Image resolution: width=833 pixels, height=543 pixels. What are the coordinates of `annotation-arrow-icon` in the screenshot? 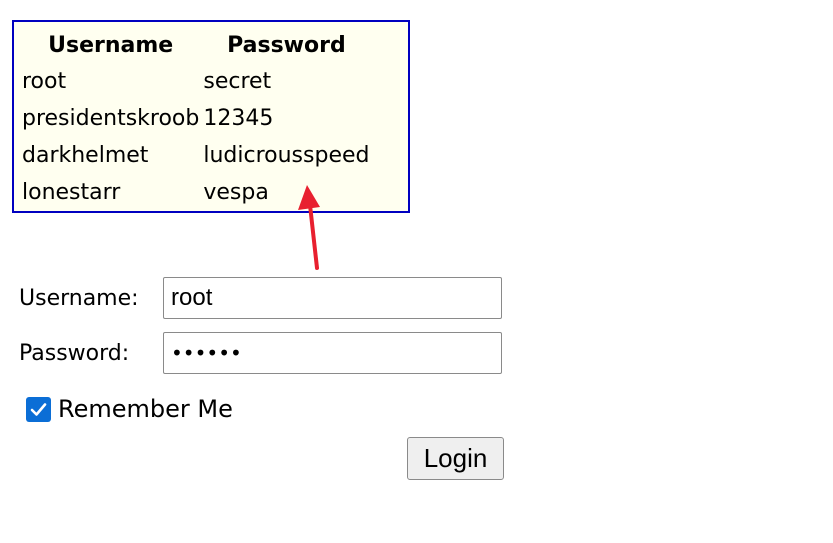 It's located at (309, 227).